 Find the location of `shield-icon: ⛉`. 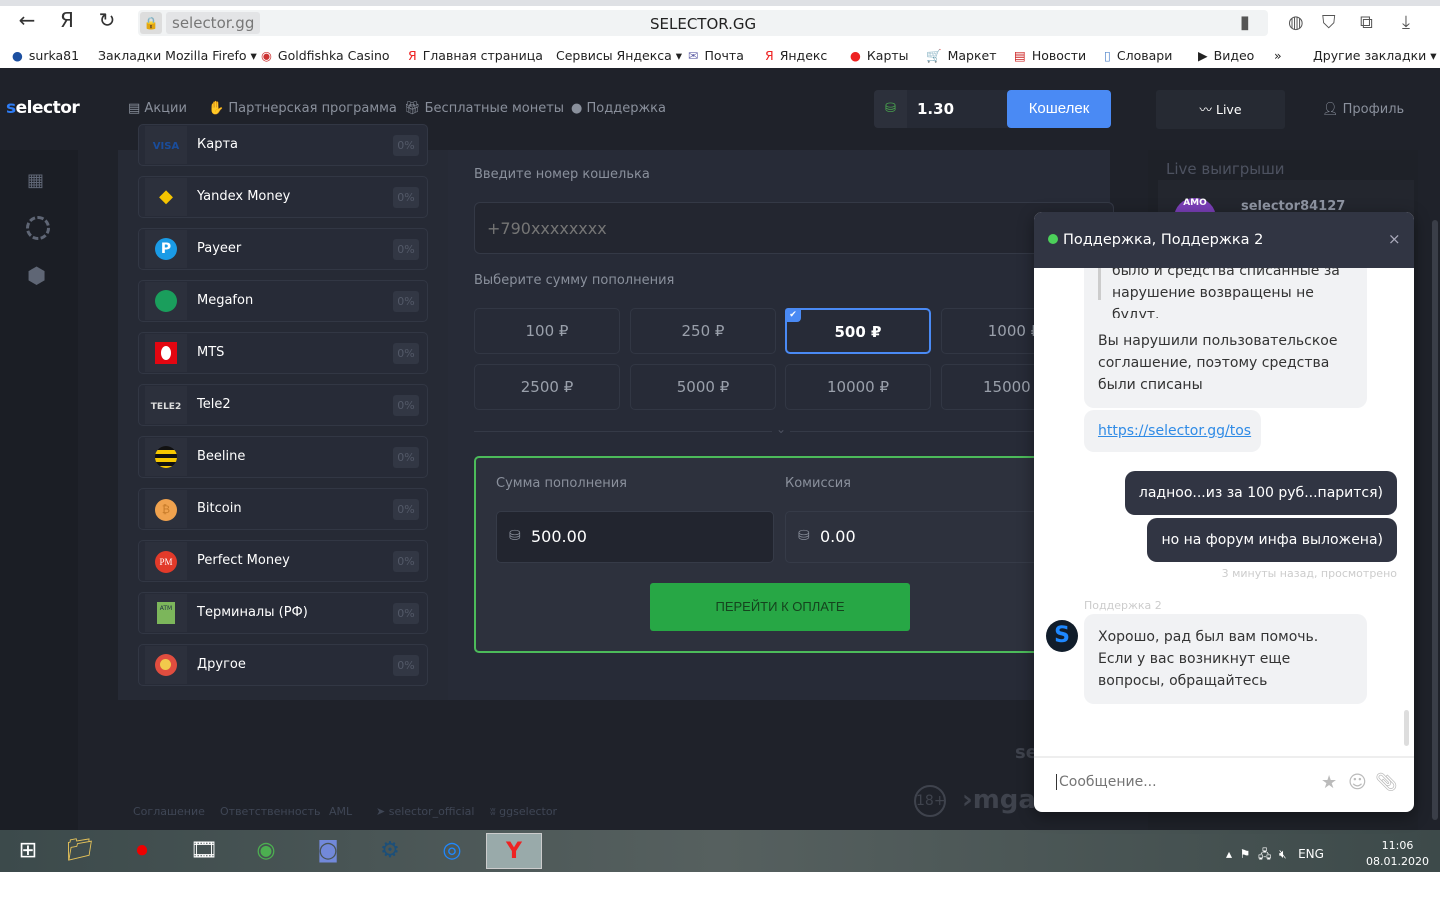

shield-icon: ⛉ is located at coordinates (1329, 22).